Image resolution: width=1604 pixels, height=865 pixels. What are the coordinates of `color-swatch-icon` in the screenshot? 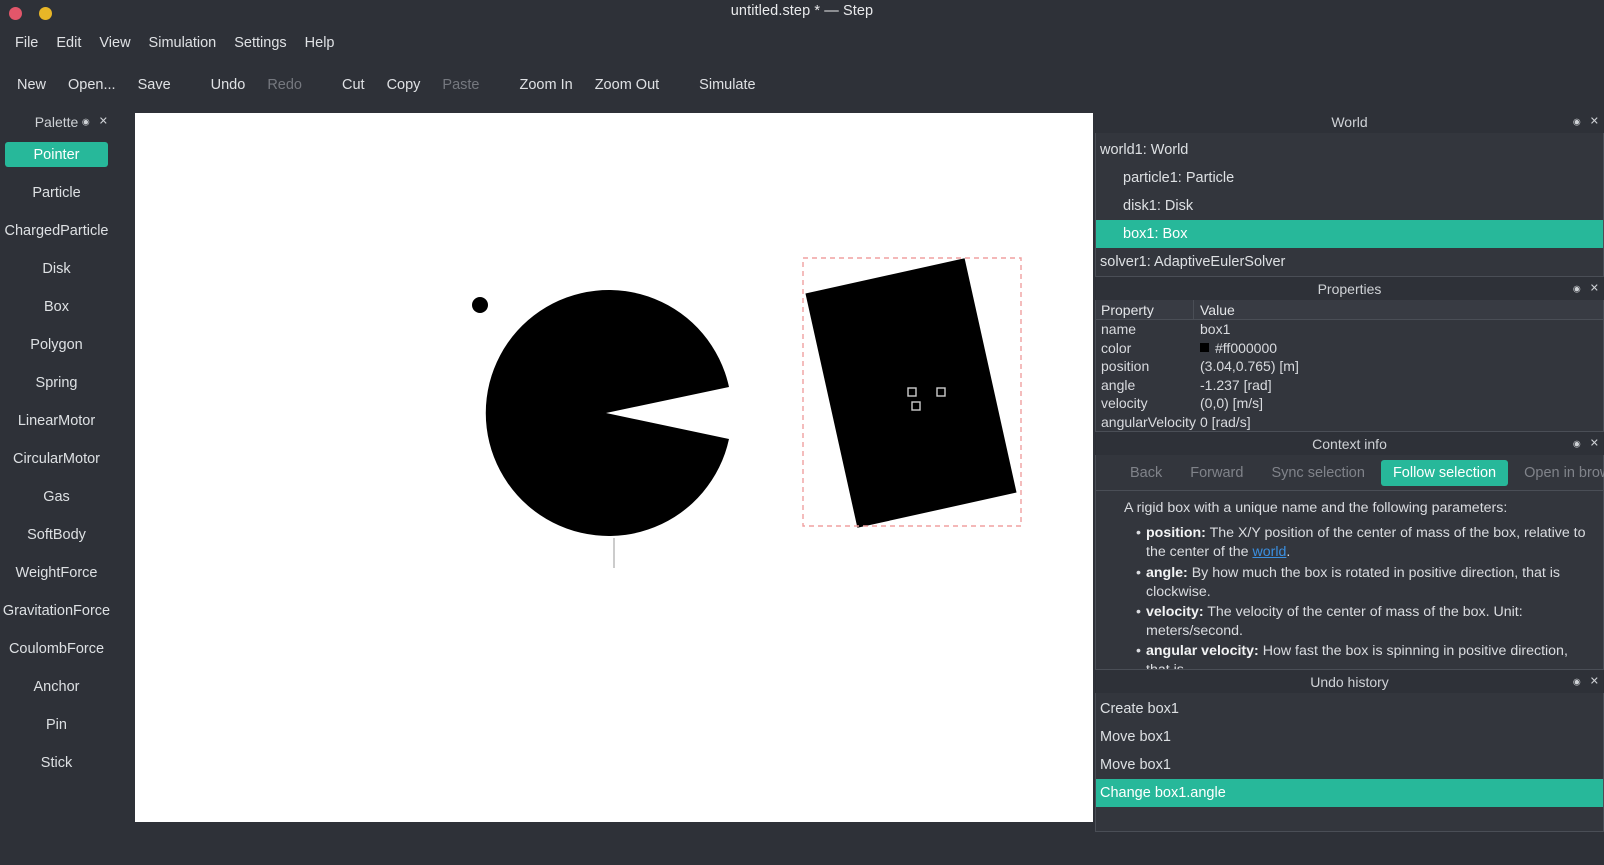 It's located at (1204, 348).